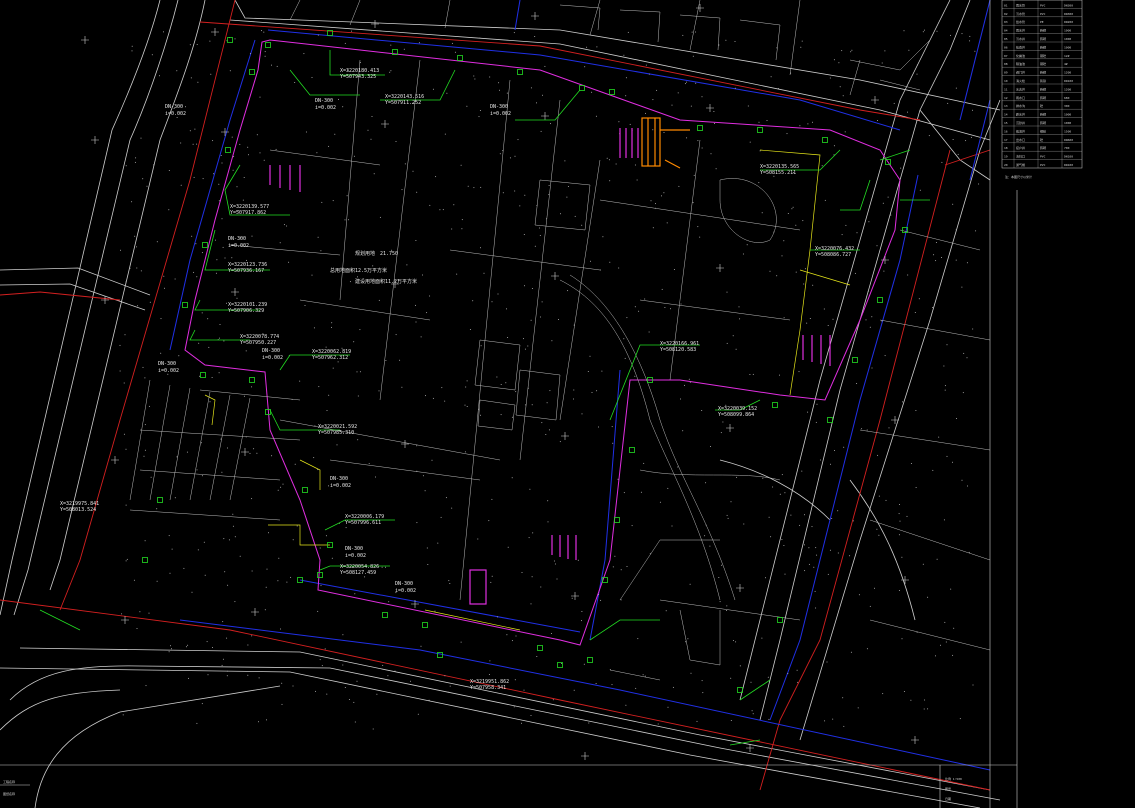 The width and height of the screenshot is (1135, 808). I want to click on pipe-size-label: DN-300, so click(324, 101).